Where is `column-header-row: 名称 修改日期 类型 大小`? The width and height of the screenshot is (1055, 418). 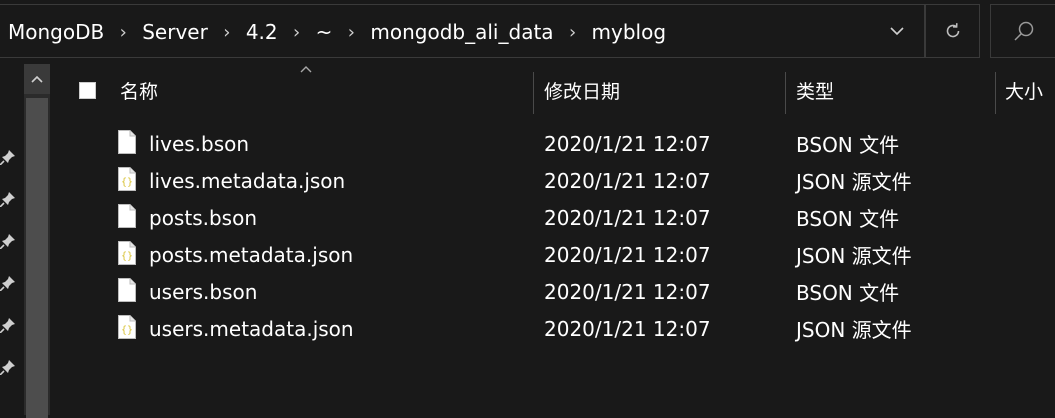 column-header-row: 名称 修改日期 类型 大小 is located at coordinates (554, 90).